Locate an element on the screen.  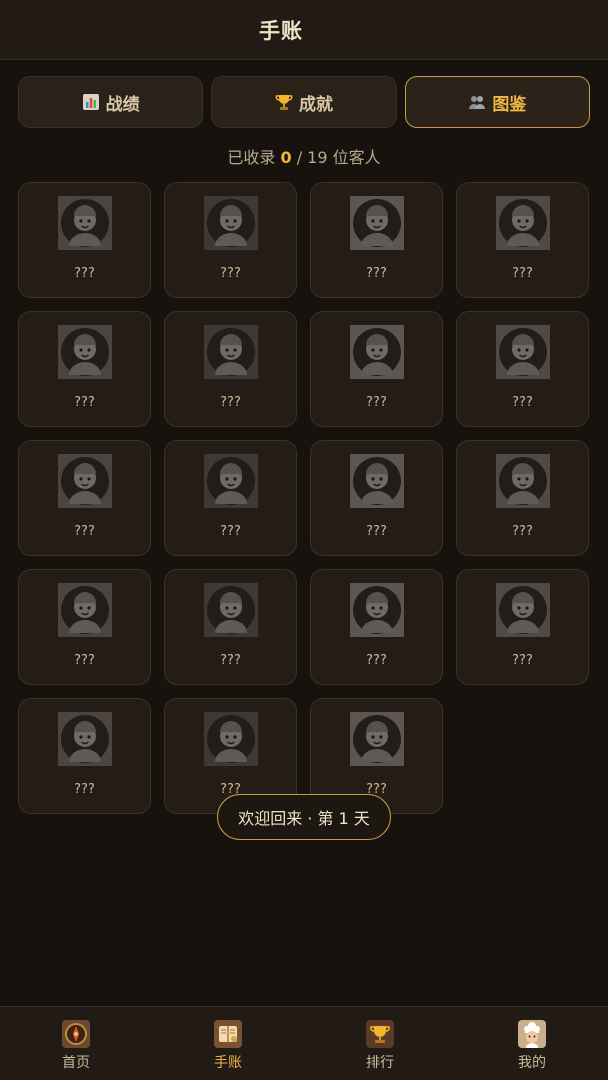
page-title: 手账 is located at coordinates (281, 30).